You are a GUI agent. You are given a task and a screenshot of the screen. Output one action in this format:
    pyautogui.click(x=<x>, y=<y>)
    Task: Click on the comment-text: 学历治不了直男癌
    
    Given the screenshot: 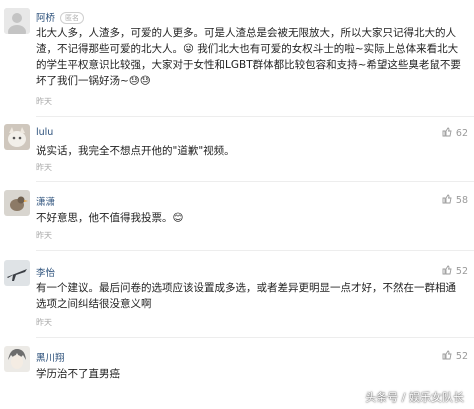 What is the action you would take?
    pyautogui.click(x=250, y=374)
    